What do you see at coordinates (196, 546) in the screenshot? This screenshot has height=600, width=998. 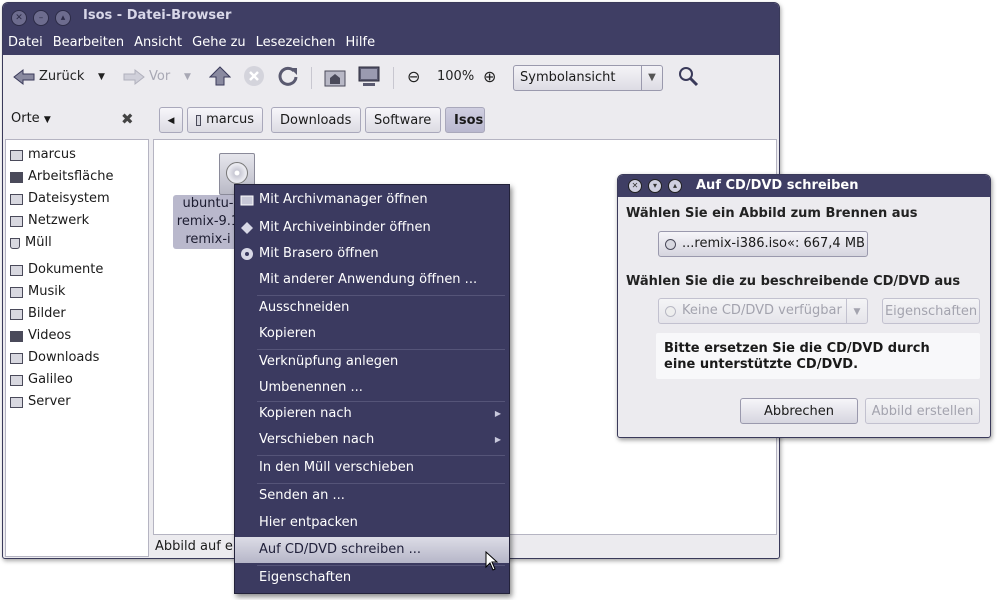 I see `status-bar: Abbild auf ei` at bounding box center [196, 546].